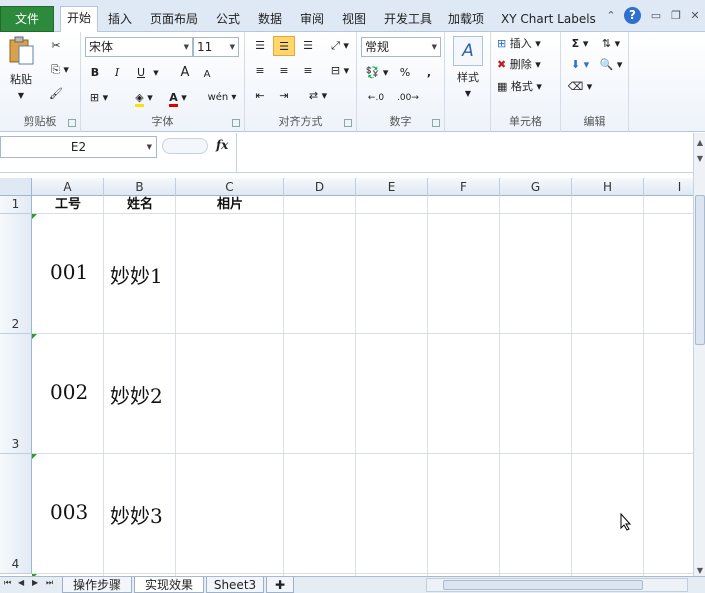 This screenshot has height=593, width=705. Describe the element at coordinates (207, 75) in the screenshot. I see `shrink-font-button: A` at that location.